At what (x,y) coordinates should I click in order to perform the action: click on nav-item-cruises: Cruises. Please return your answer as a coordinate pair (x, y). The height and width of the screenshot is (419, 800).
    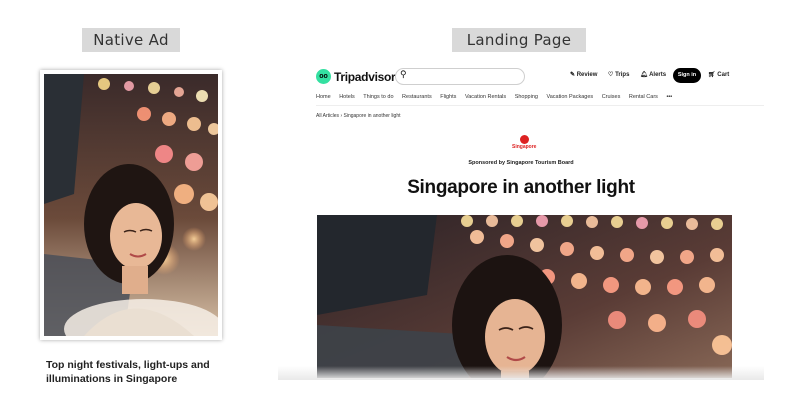
    Looking at the image, I should click on (611, 97).